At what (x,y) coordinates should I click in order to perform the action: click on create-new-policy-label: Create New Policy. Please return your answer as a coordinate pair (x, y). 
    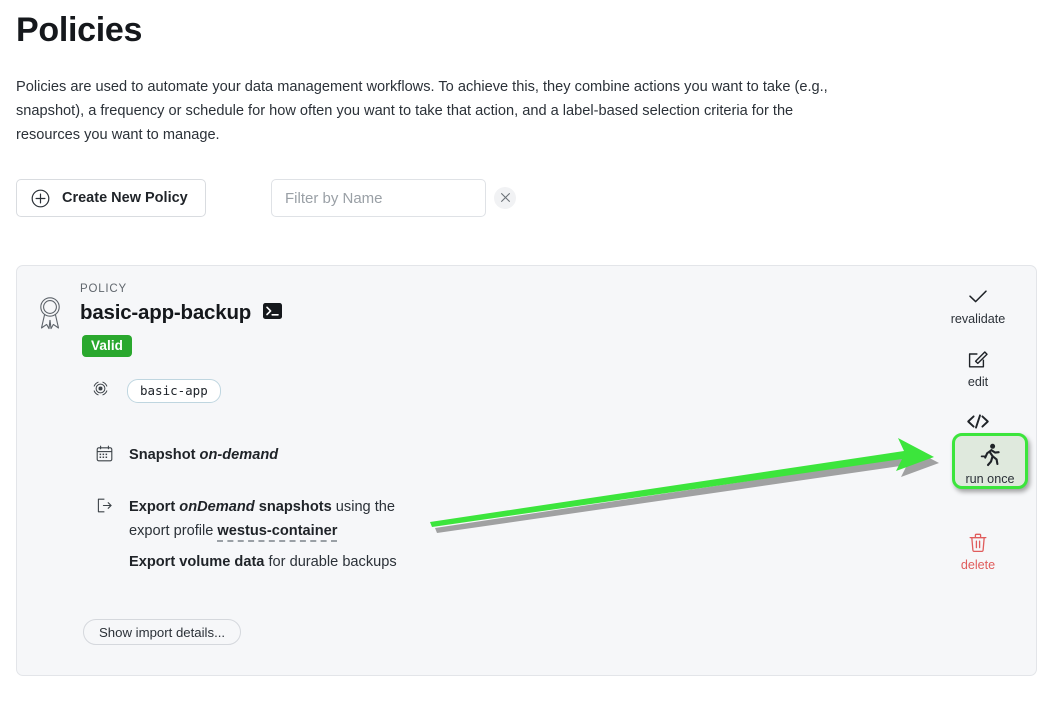
    Looking at the image, I should click on (125, 198).